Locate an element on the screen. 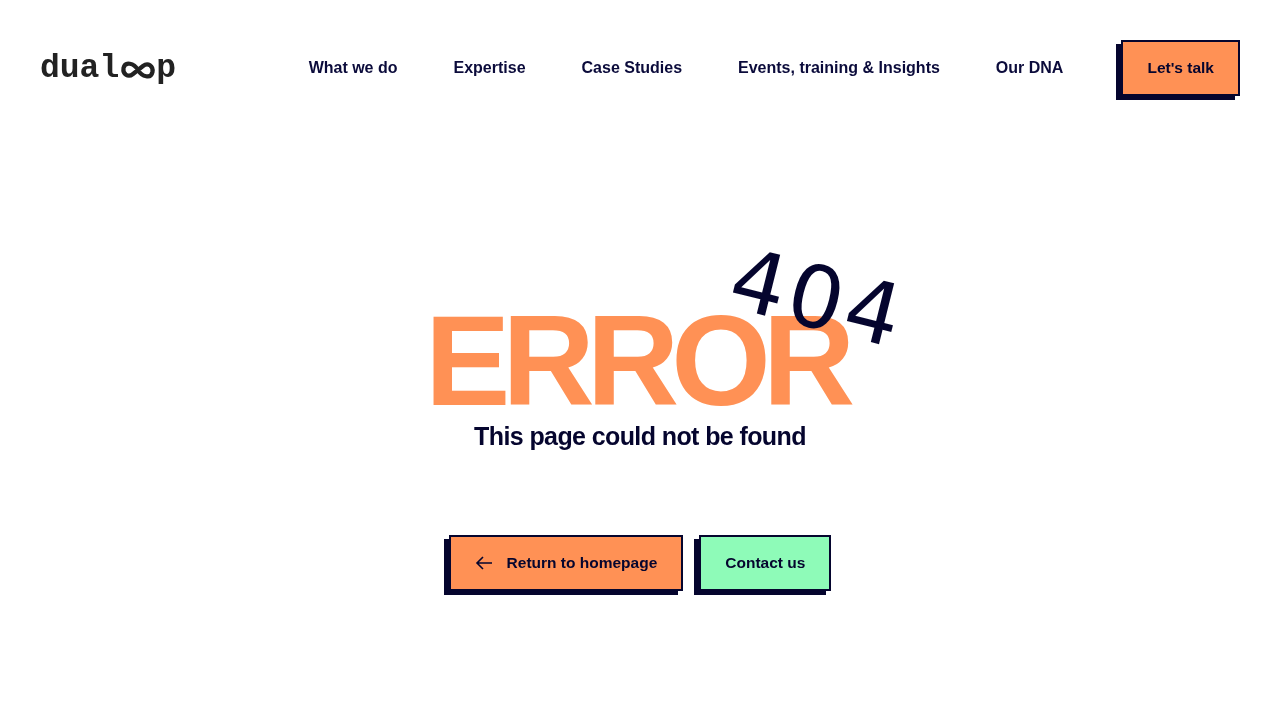  nav-link: Expertise is located at coordinates (489, 68).